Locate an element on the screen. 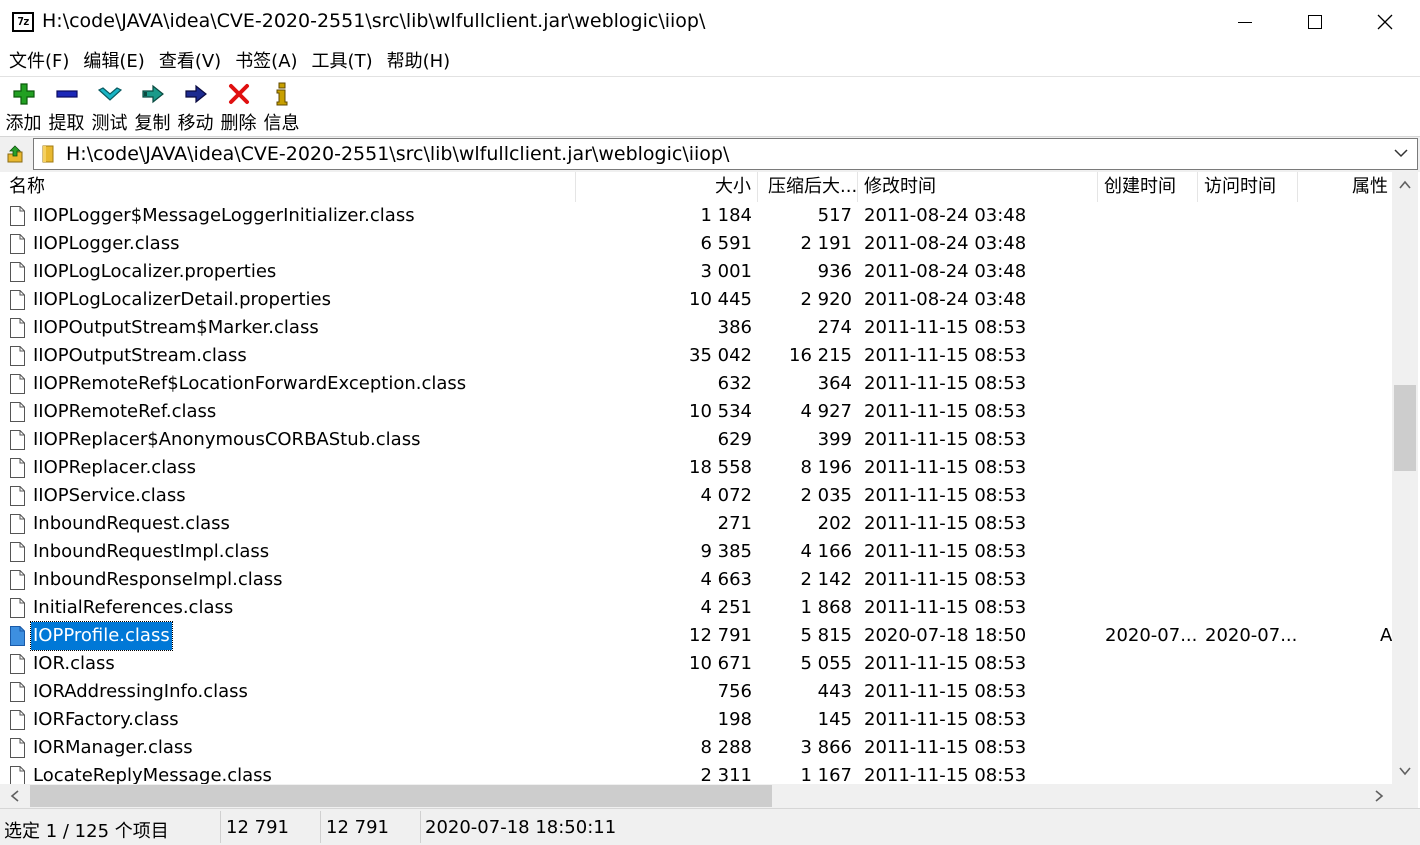 This screenshot has height=845, width=1420. file-name: IIOPLogger.class is located at coordinates (106, 243).